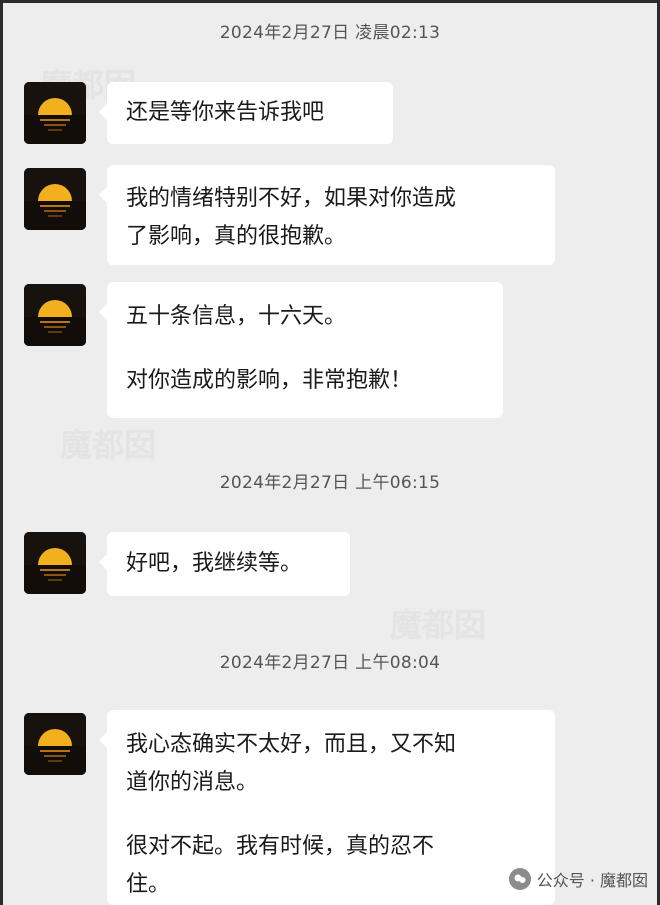  What do you see at coordinates (327, 807) in the screenshot?
I see `message-bubble: 我心态确实不太好，而且，又不知 道你的消息。 很对不起。我有时候，真的忍不 住。` at bounding box center [327, 807].